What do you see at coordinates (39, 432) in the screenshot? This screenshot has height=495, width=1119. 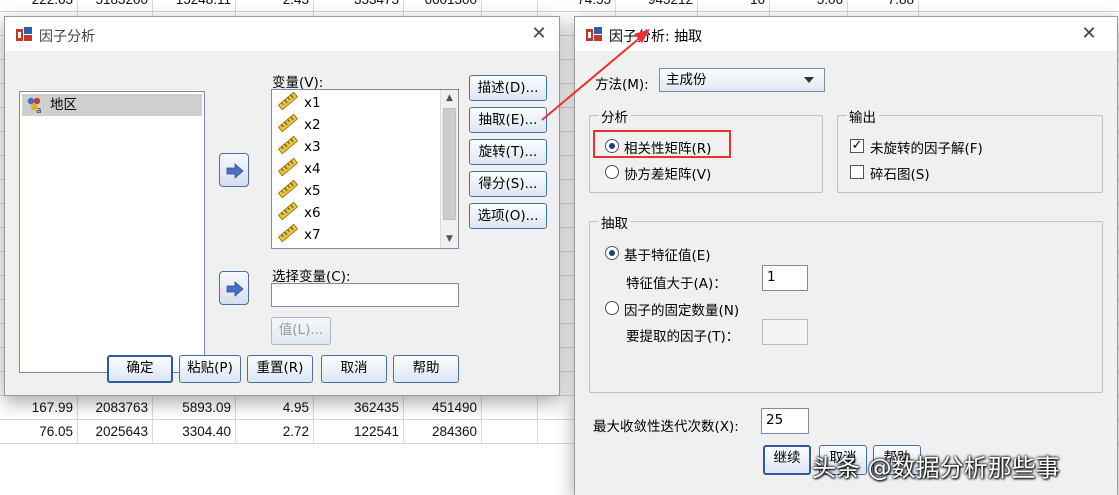 I see `sheet-cell: 76.05` at bounding box center [39, 432].